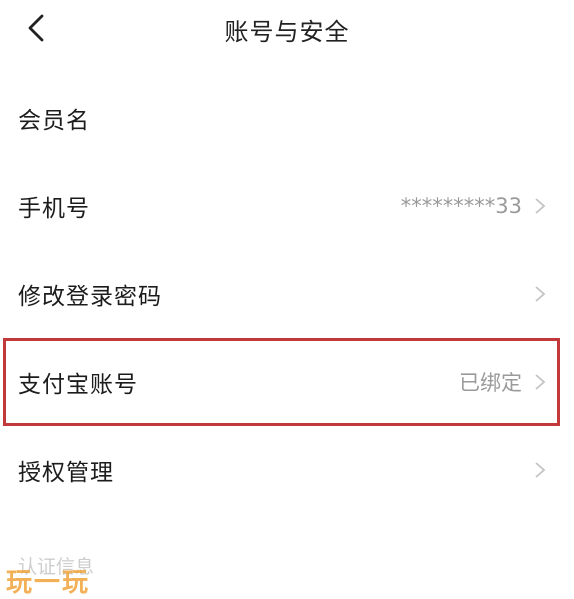 Image resolution: width=574 pixels, height=599 pixels. Describe the element at coordinates (48, 583) in the screenshot. I see `watermark-logo: 玩一玩` at that location.